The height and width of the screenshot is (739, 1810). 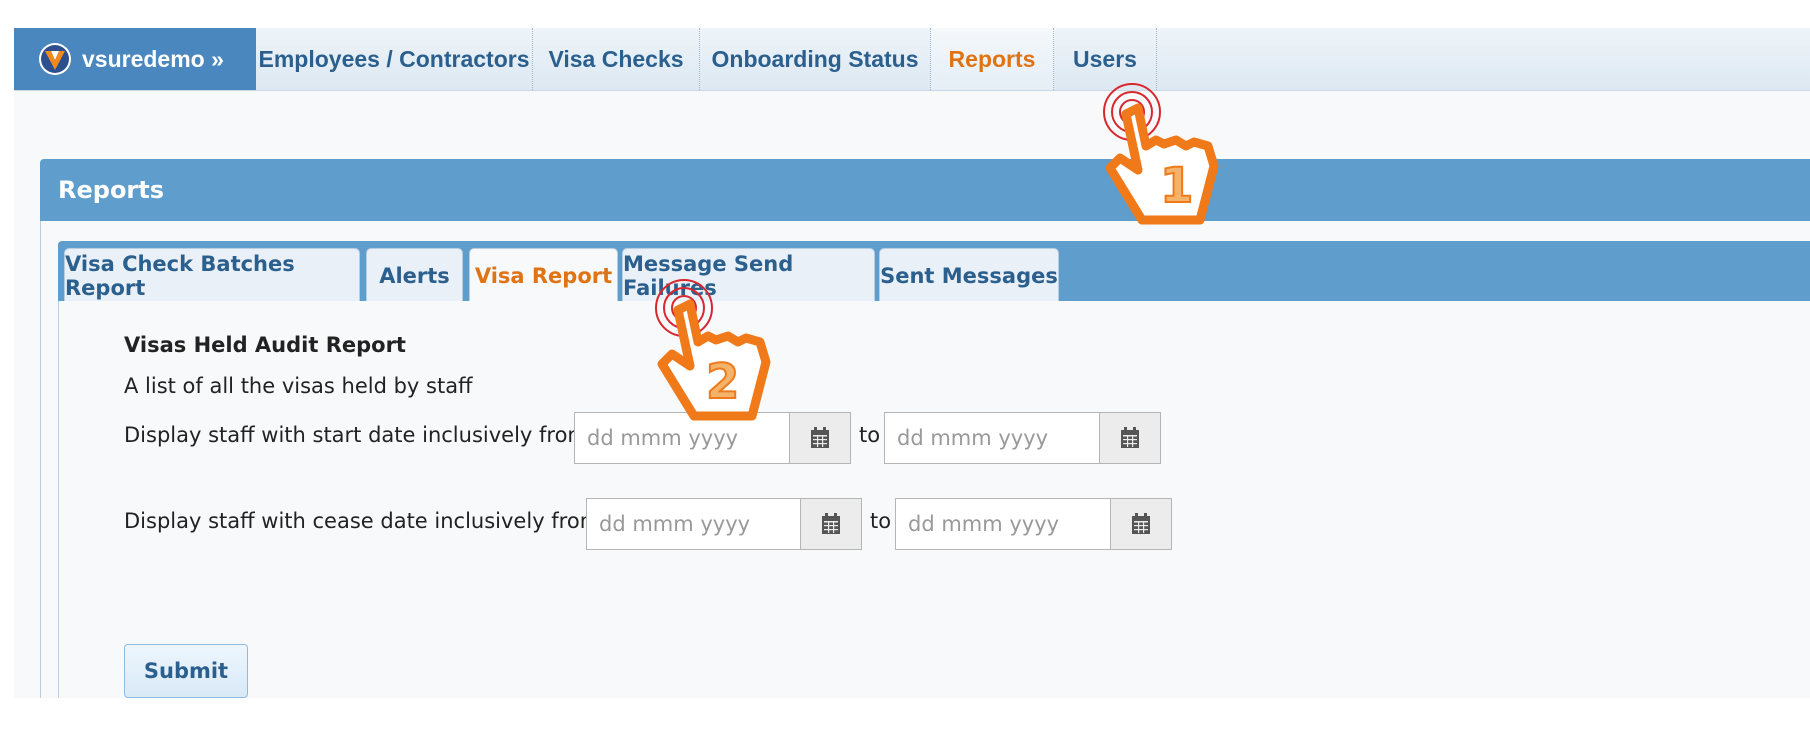 What do you see at coordinates (992, 438) in the screenshot?
I see `start-date-to-input: dd mmm yyyy` at bounding box center [992, 438].